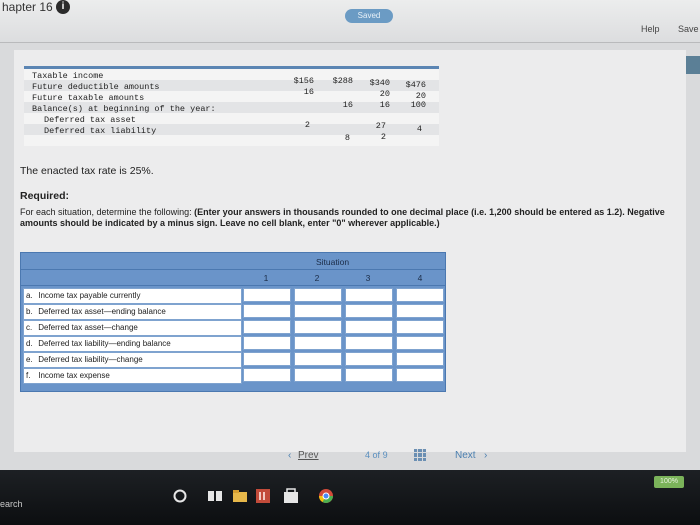 This screenshot has width=700, height=525. Describe the element at coordinates (102, 311) in the screenshot. I see `row-text: Deferred tax asset—ending balance` at that location.